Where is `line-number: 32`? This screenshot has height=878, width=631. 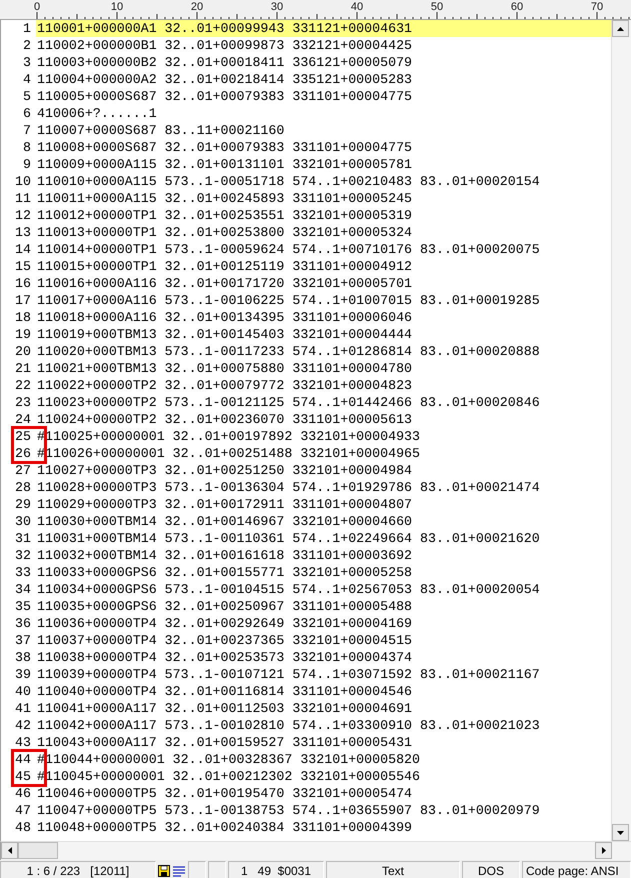 line-number: 32 is located at coordinates (22, 555).